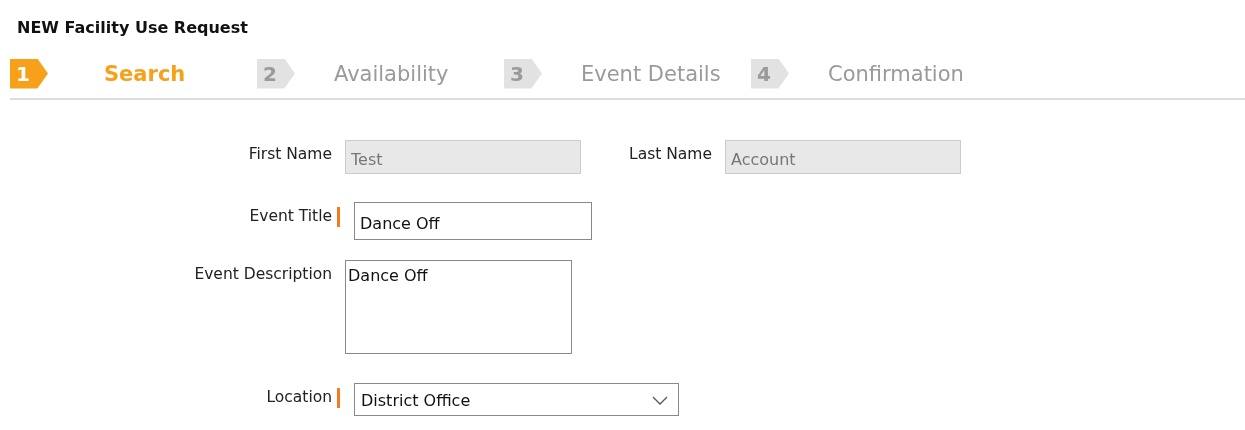  Describe the element at coordinates (516, 399) in the screenshot. I see `dropdown: District Office` at that location.